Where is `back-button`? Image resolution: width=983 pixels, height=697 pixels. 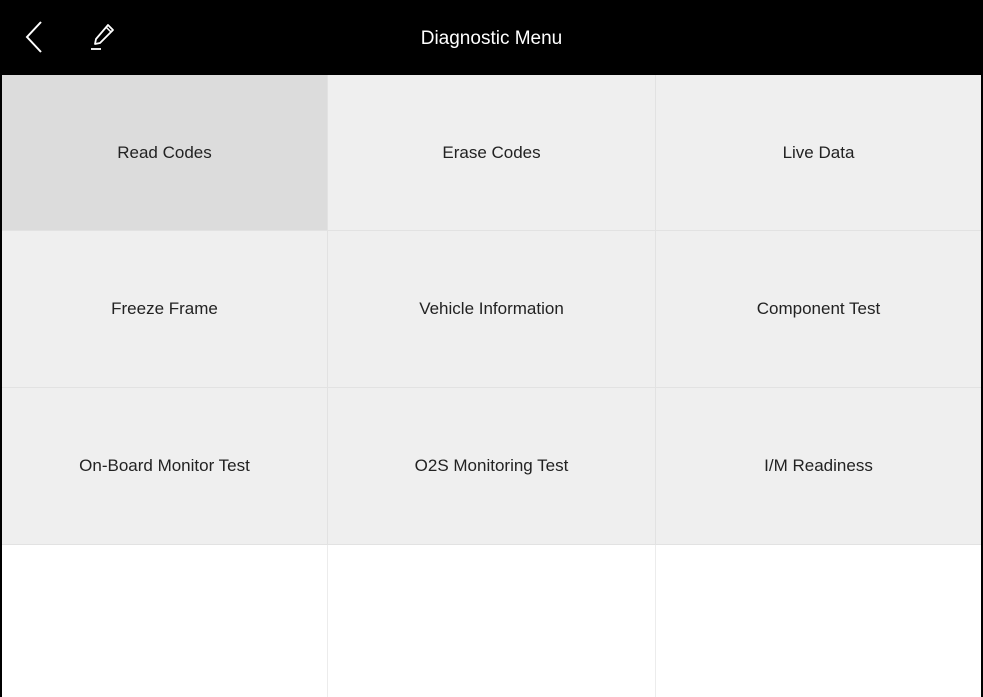
back-button is located at coordinates (34, 39).